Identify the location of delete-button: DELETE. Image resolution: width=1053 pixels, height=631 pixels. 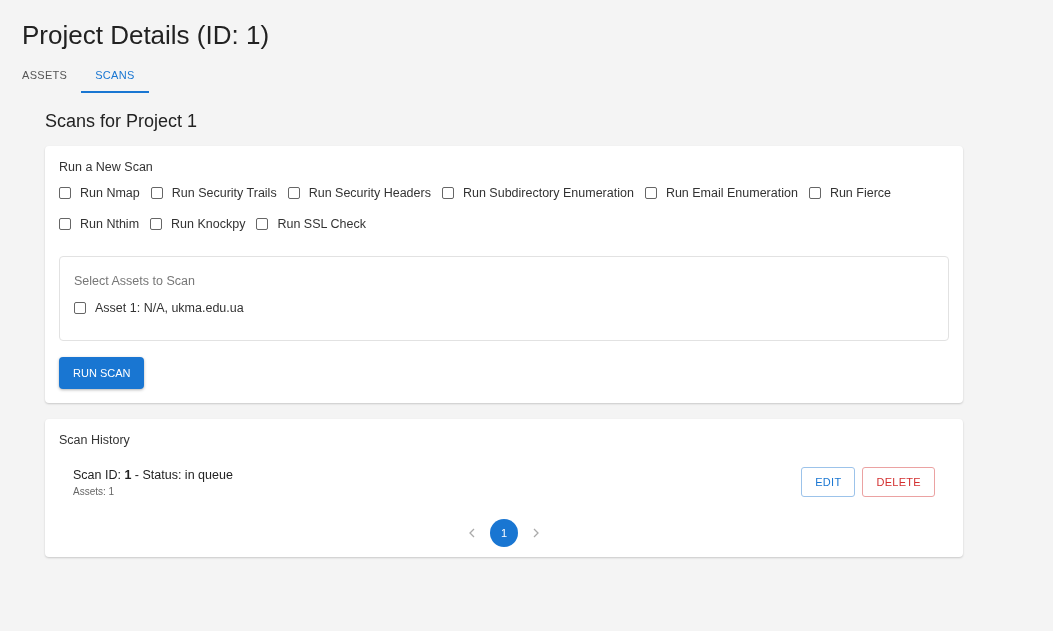
(898, 482).